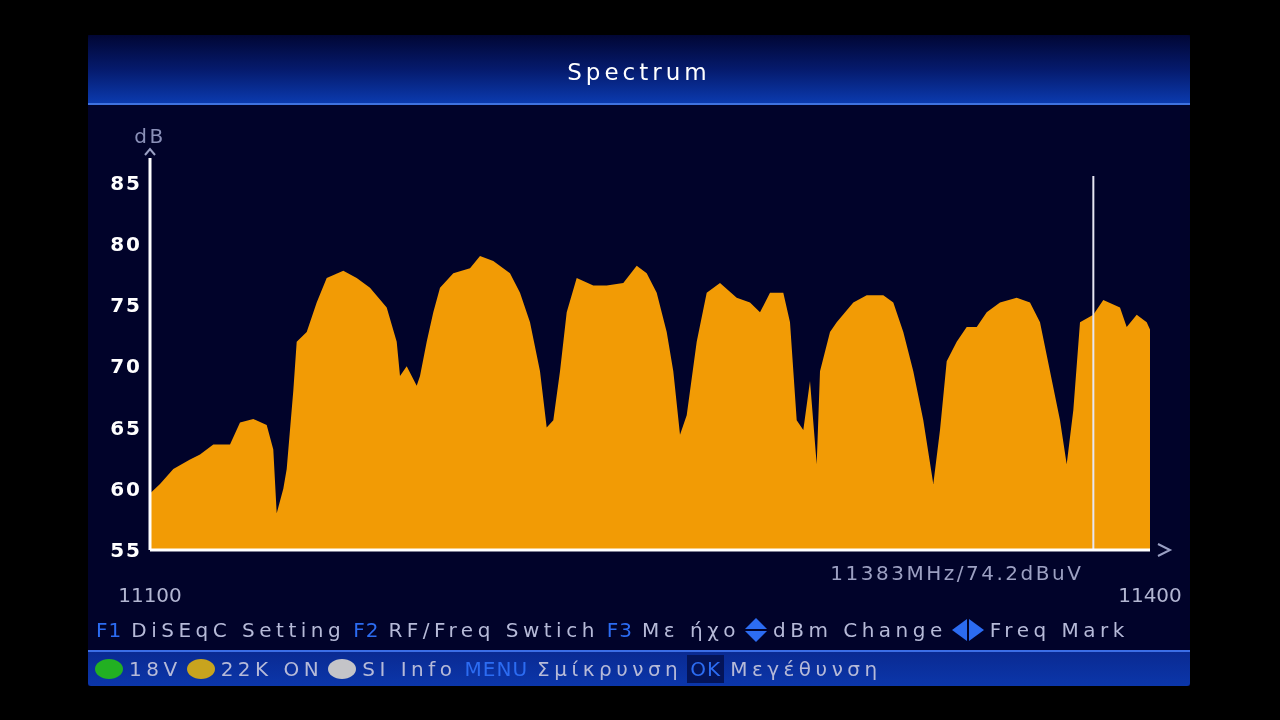  Describe the element at coordinates (126, 305) in the screenshot. I see `y-tick-label: 75` at that location.